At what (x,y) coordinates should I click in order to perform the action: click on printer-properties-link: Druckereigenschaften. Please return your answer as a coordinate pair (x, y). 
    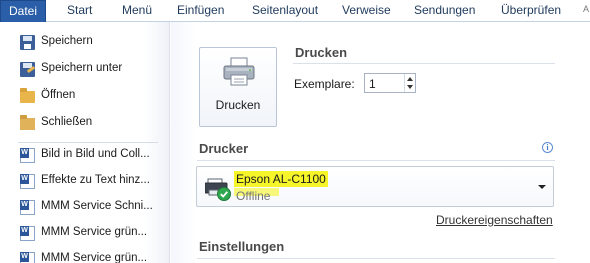
    Looking at the image, I should click on (494, 220).